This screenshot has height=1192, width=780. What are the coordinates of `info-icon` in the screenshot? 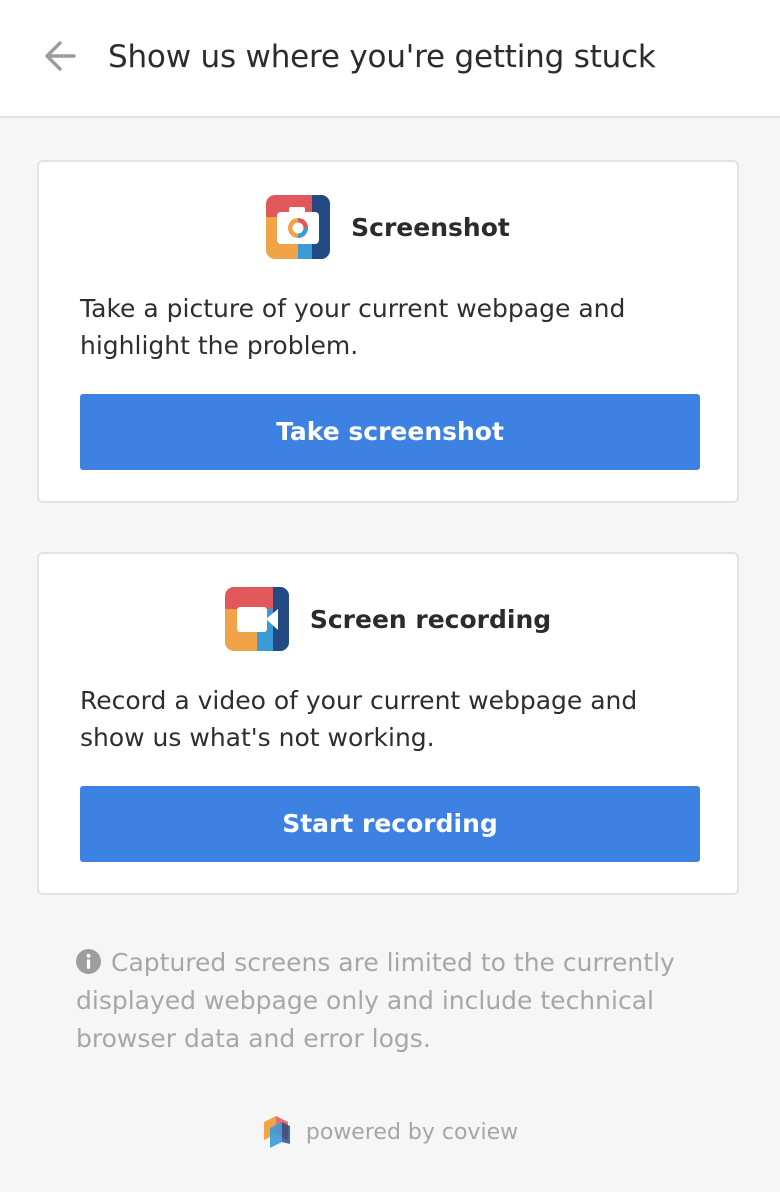 It's located at (88, 961).